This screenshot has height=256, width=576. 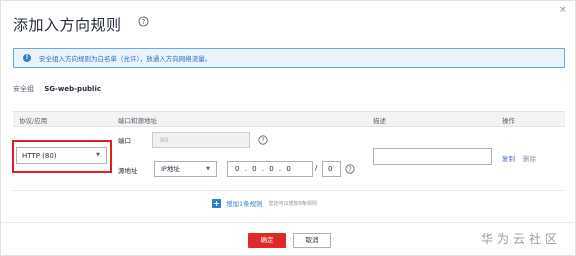 I want to click on address-type-value: IP地址, so click(x=170, y=169).